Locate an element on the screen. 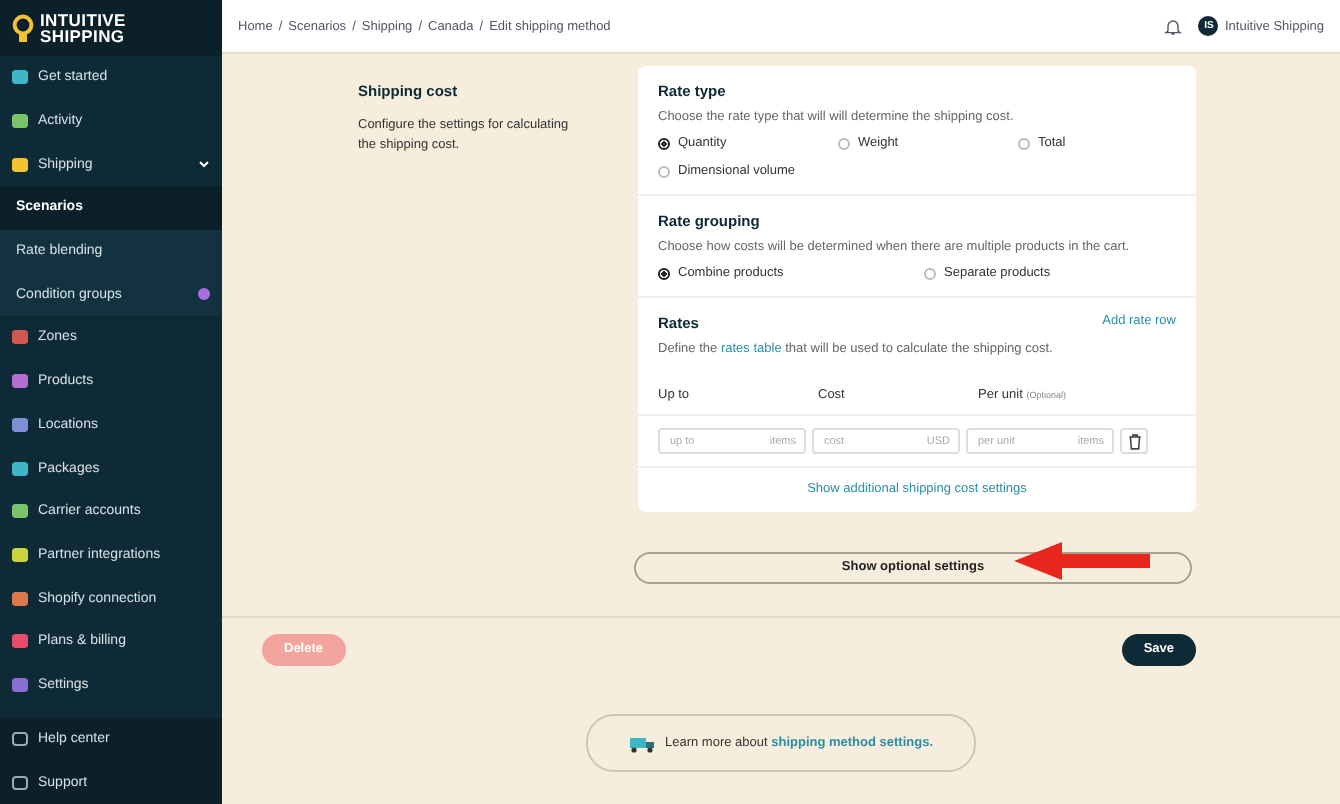 This screenshot has height=804, width=1340. lightbulb-icon is located at coordinates (23, 28).